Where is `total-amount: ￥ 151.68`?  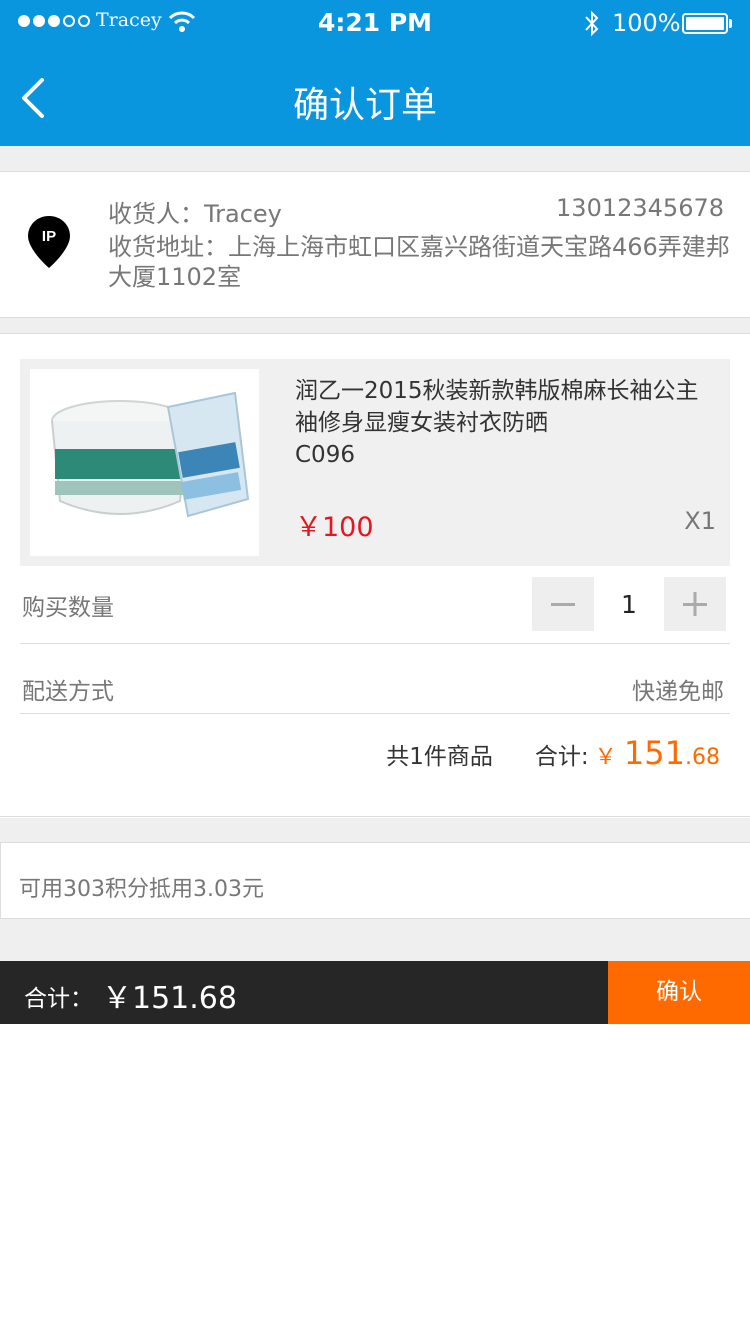
total-amount: ￥ 151.68 is located at coordinates (657, 753).